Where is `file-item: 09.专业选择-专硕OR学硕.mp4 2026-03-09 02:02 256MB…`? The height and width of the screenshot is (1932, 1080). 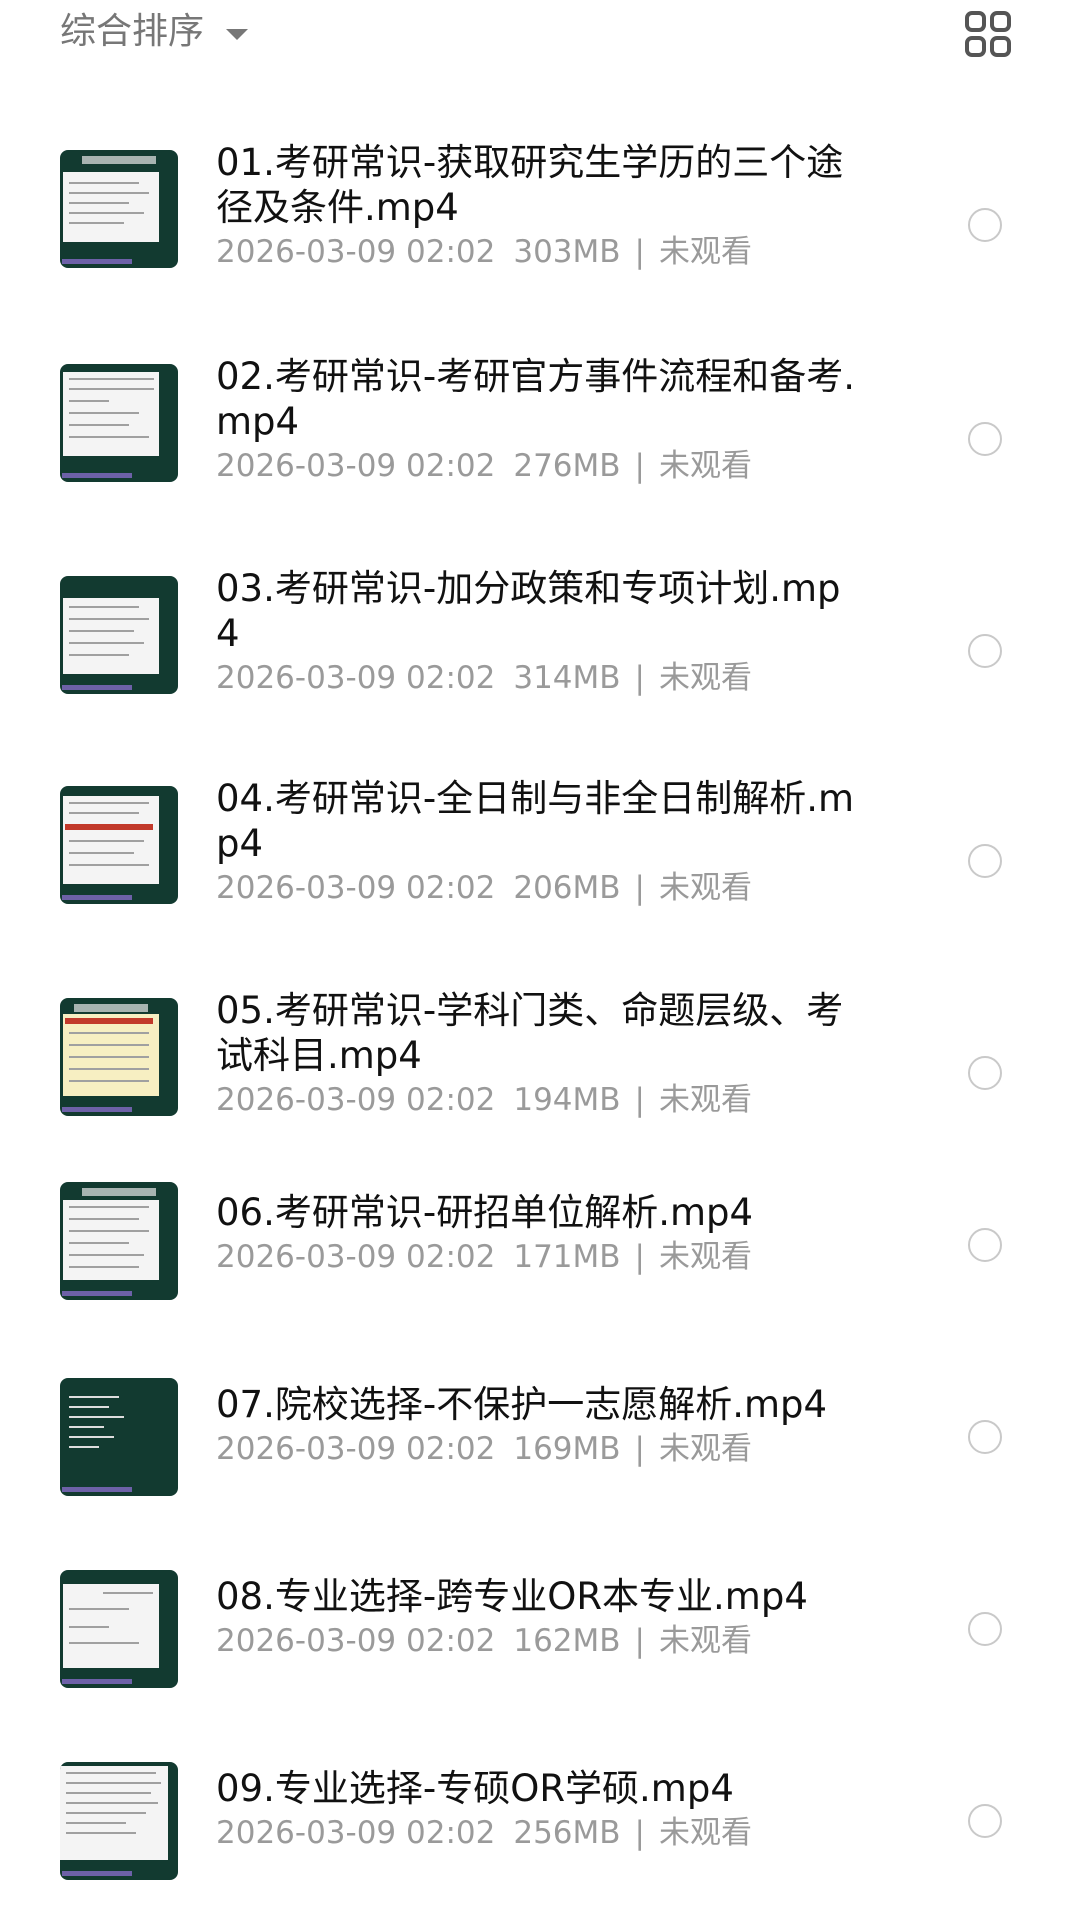 file-item: 09.专业选择-专硕OR学硕.mp4 2026-03-09 02:02 256MB… is located at coordinates (540, 1836).